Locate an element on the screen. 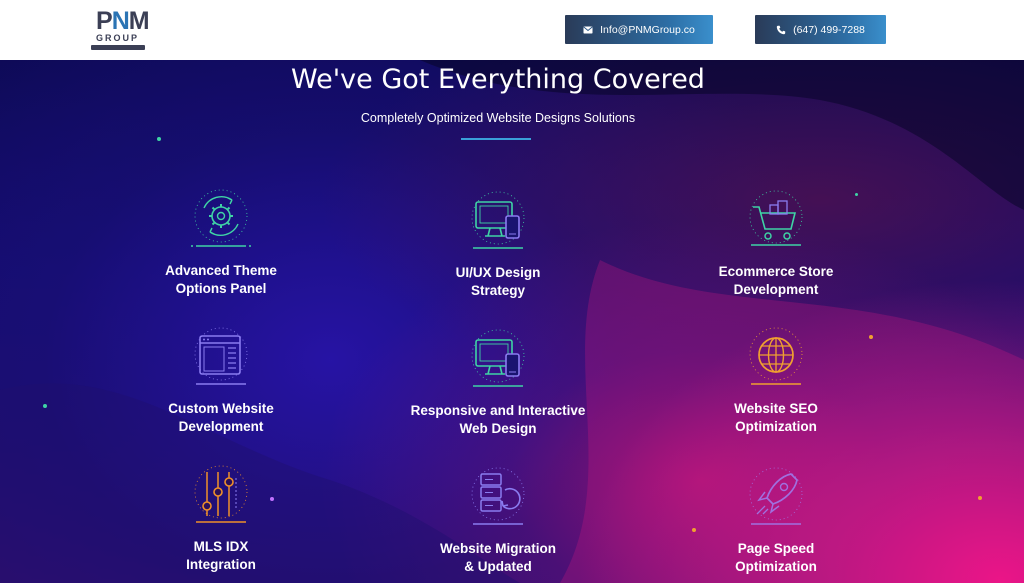 The height and width of the screenshot is (583, 1024). sliders-icon is located at coordinates (221, 494).